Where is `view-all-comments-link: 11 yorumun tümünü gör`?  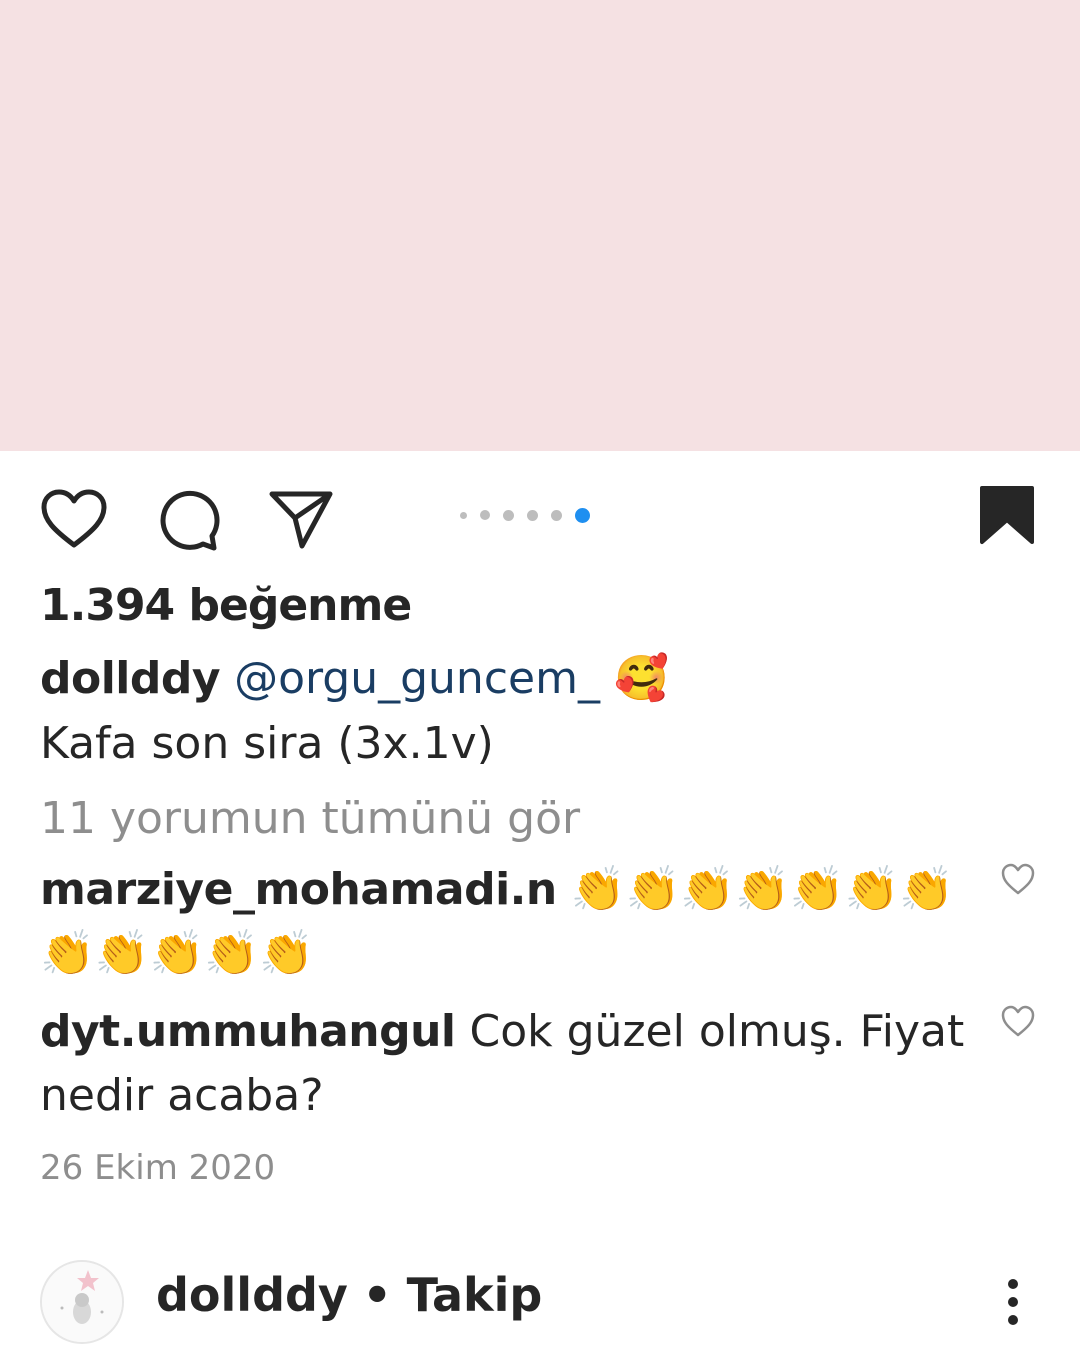 view-all-comments-link: 11 yorumun tümünü gör is located at coordinates (310, 818).